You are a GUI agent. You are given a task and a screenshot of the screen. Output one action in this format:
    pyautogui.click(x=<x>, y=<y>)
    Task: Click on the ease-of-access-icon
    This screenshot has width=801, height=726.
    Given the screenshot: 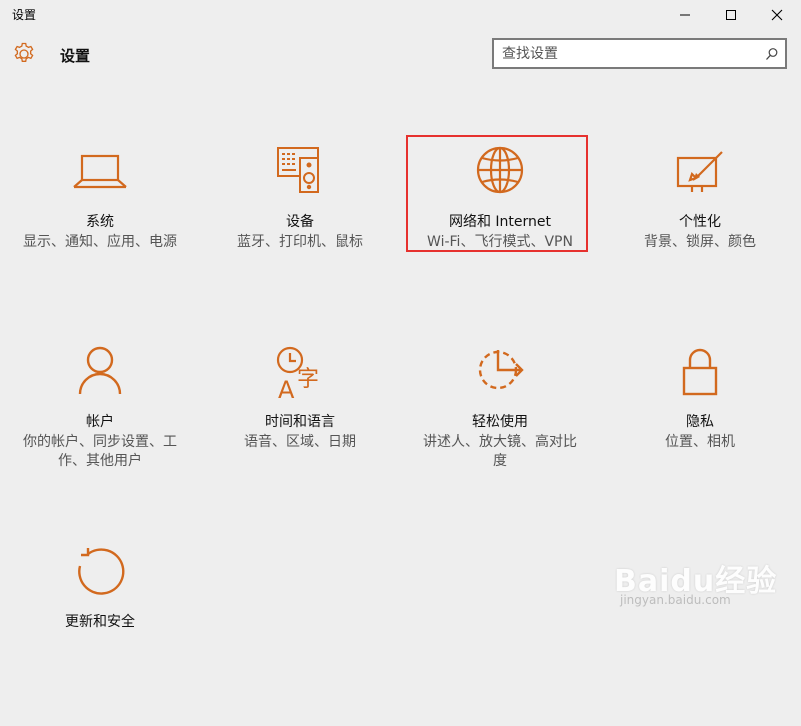 What is the action you would take?
    pyautogui.click(x=501, y=370)
    